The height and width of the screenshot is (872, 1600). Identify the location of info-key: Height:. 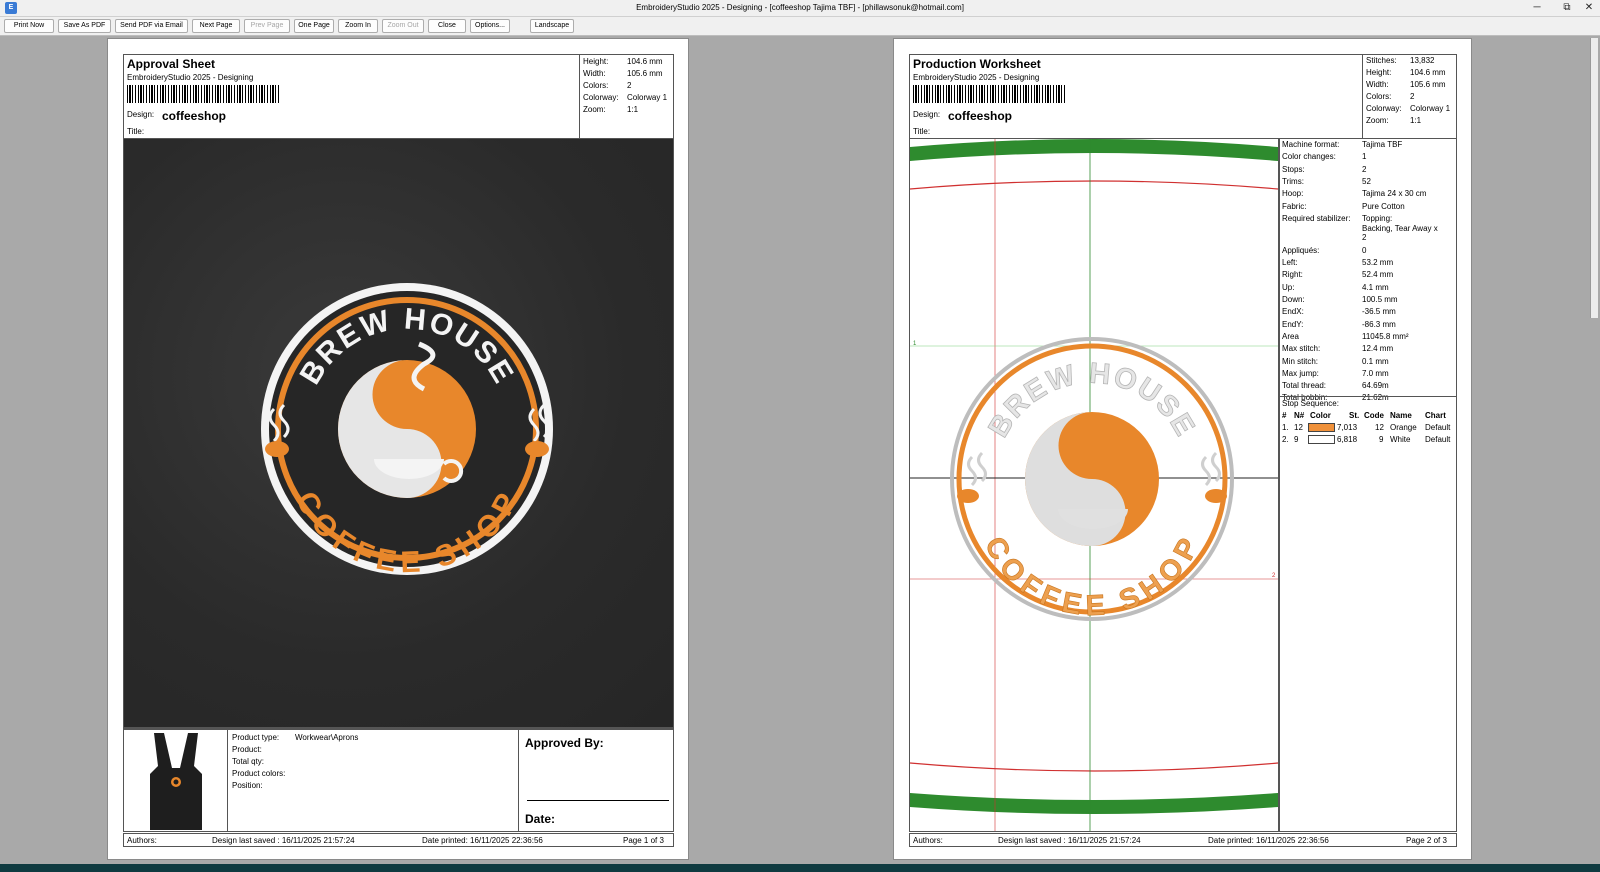
(596, 61).